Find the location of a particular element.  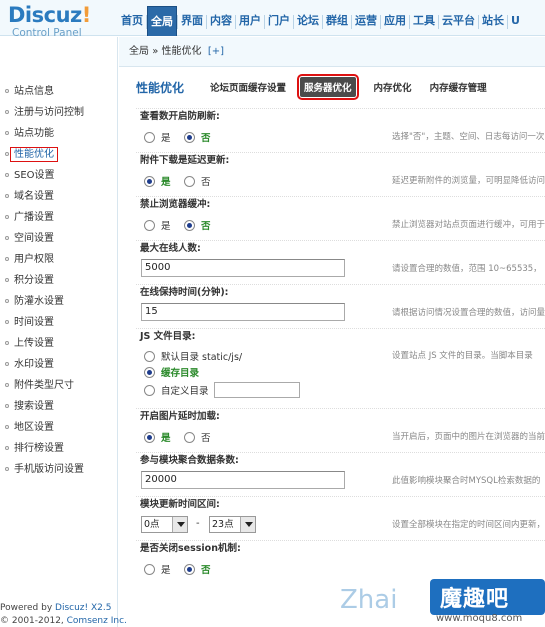

setting-title: 开启图片延时加载: is located at coordinates (340, 416).